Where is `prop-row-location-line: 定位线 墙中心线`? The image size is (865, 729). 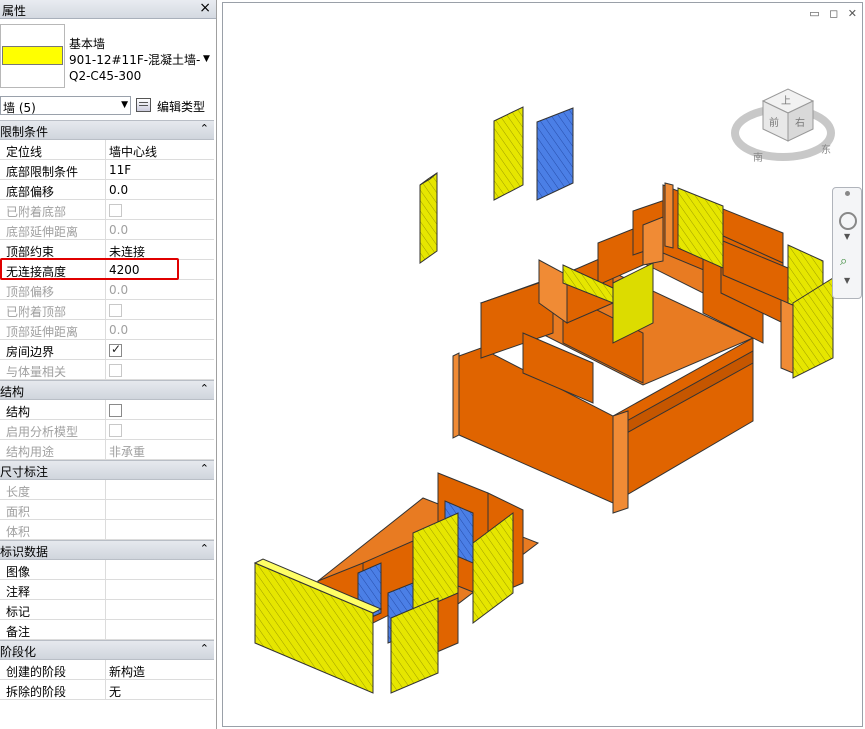
prop-row-location-line: 定位线 墙中心线 is located at coordinates (107, 150).